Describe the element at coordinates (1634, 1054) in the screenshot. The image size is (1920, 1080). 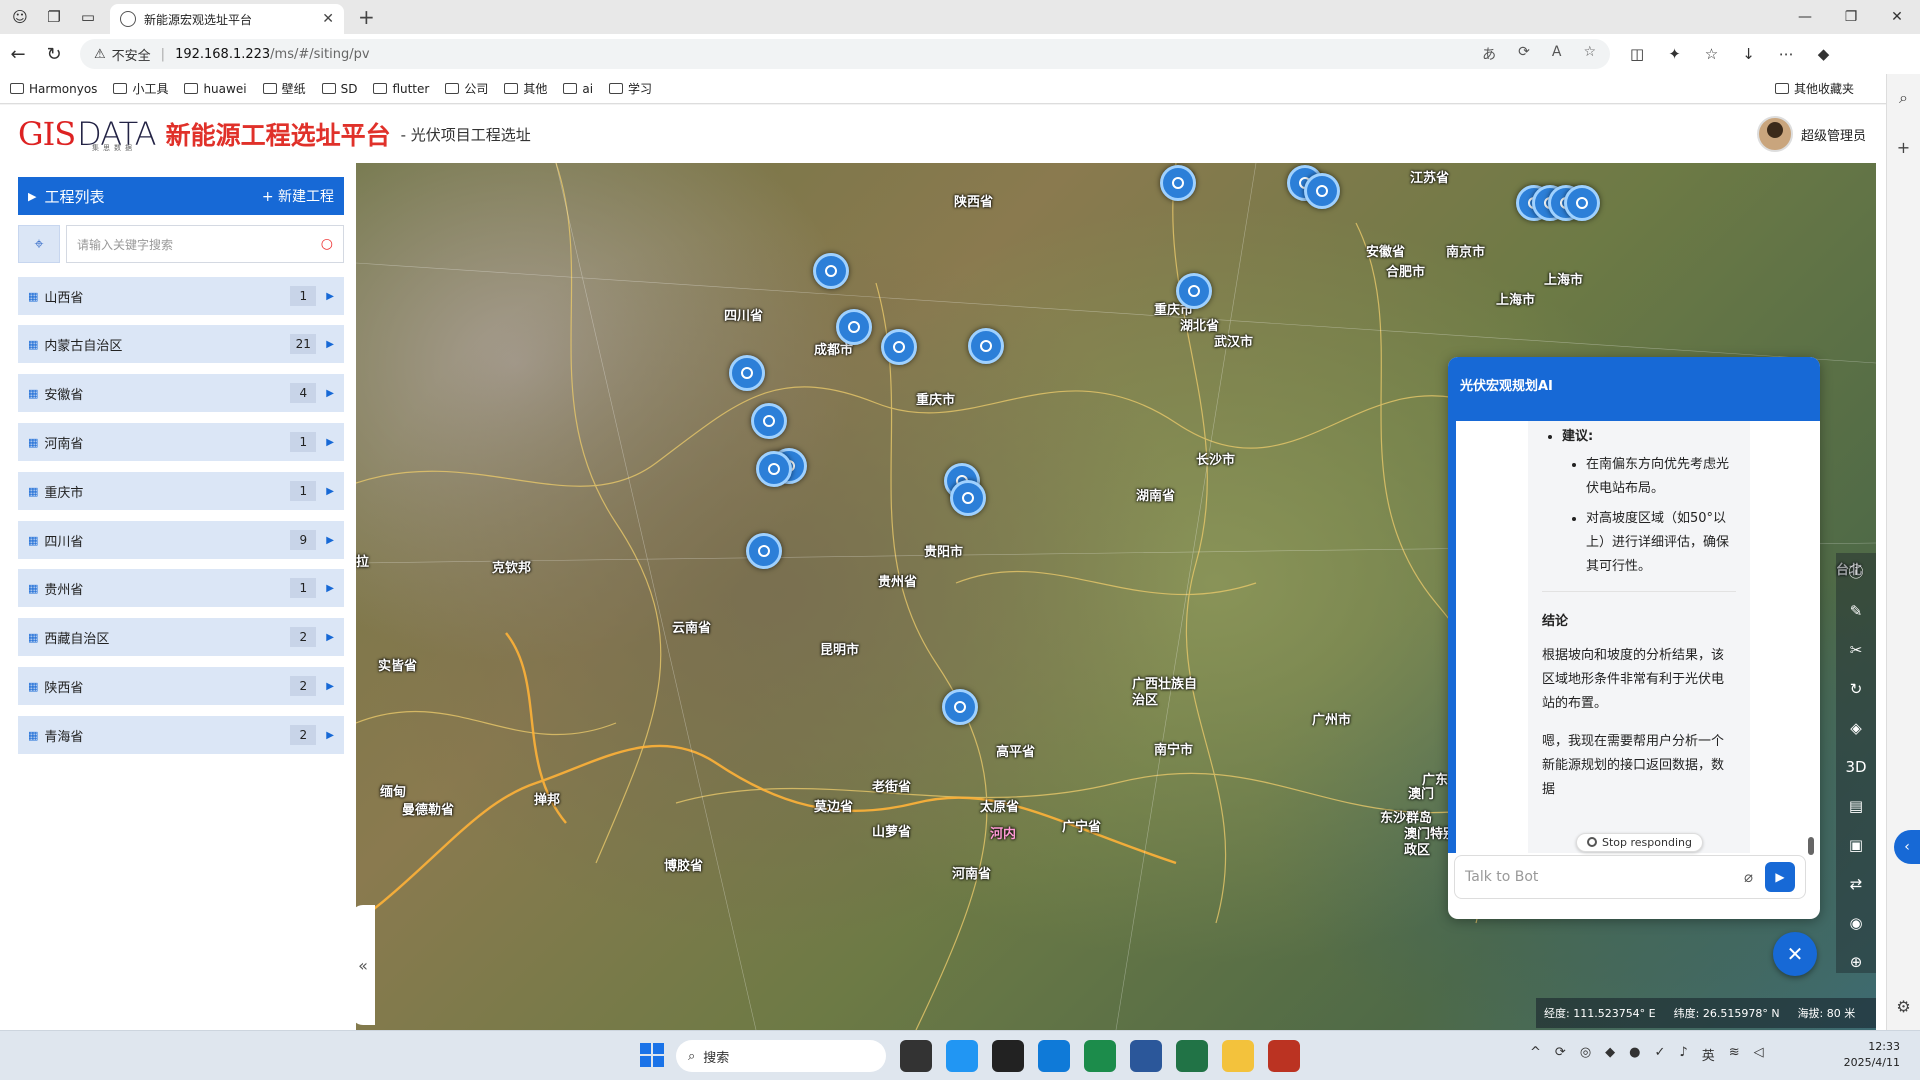
I see `tray-app-icon: ●` at that location.